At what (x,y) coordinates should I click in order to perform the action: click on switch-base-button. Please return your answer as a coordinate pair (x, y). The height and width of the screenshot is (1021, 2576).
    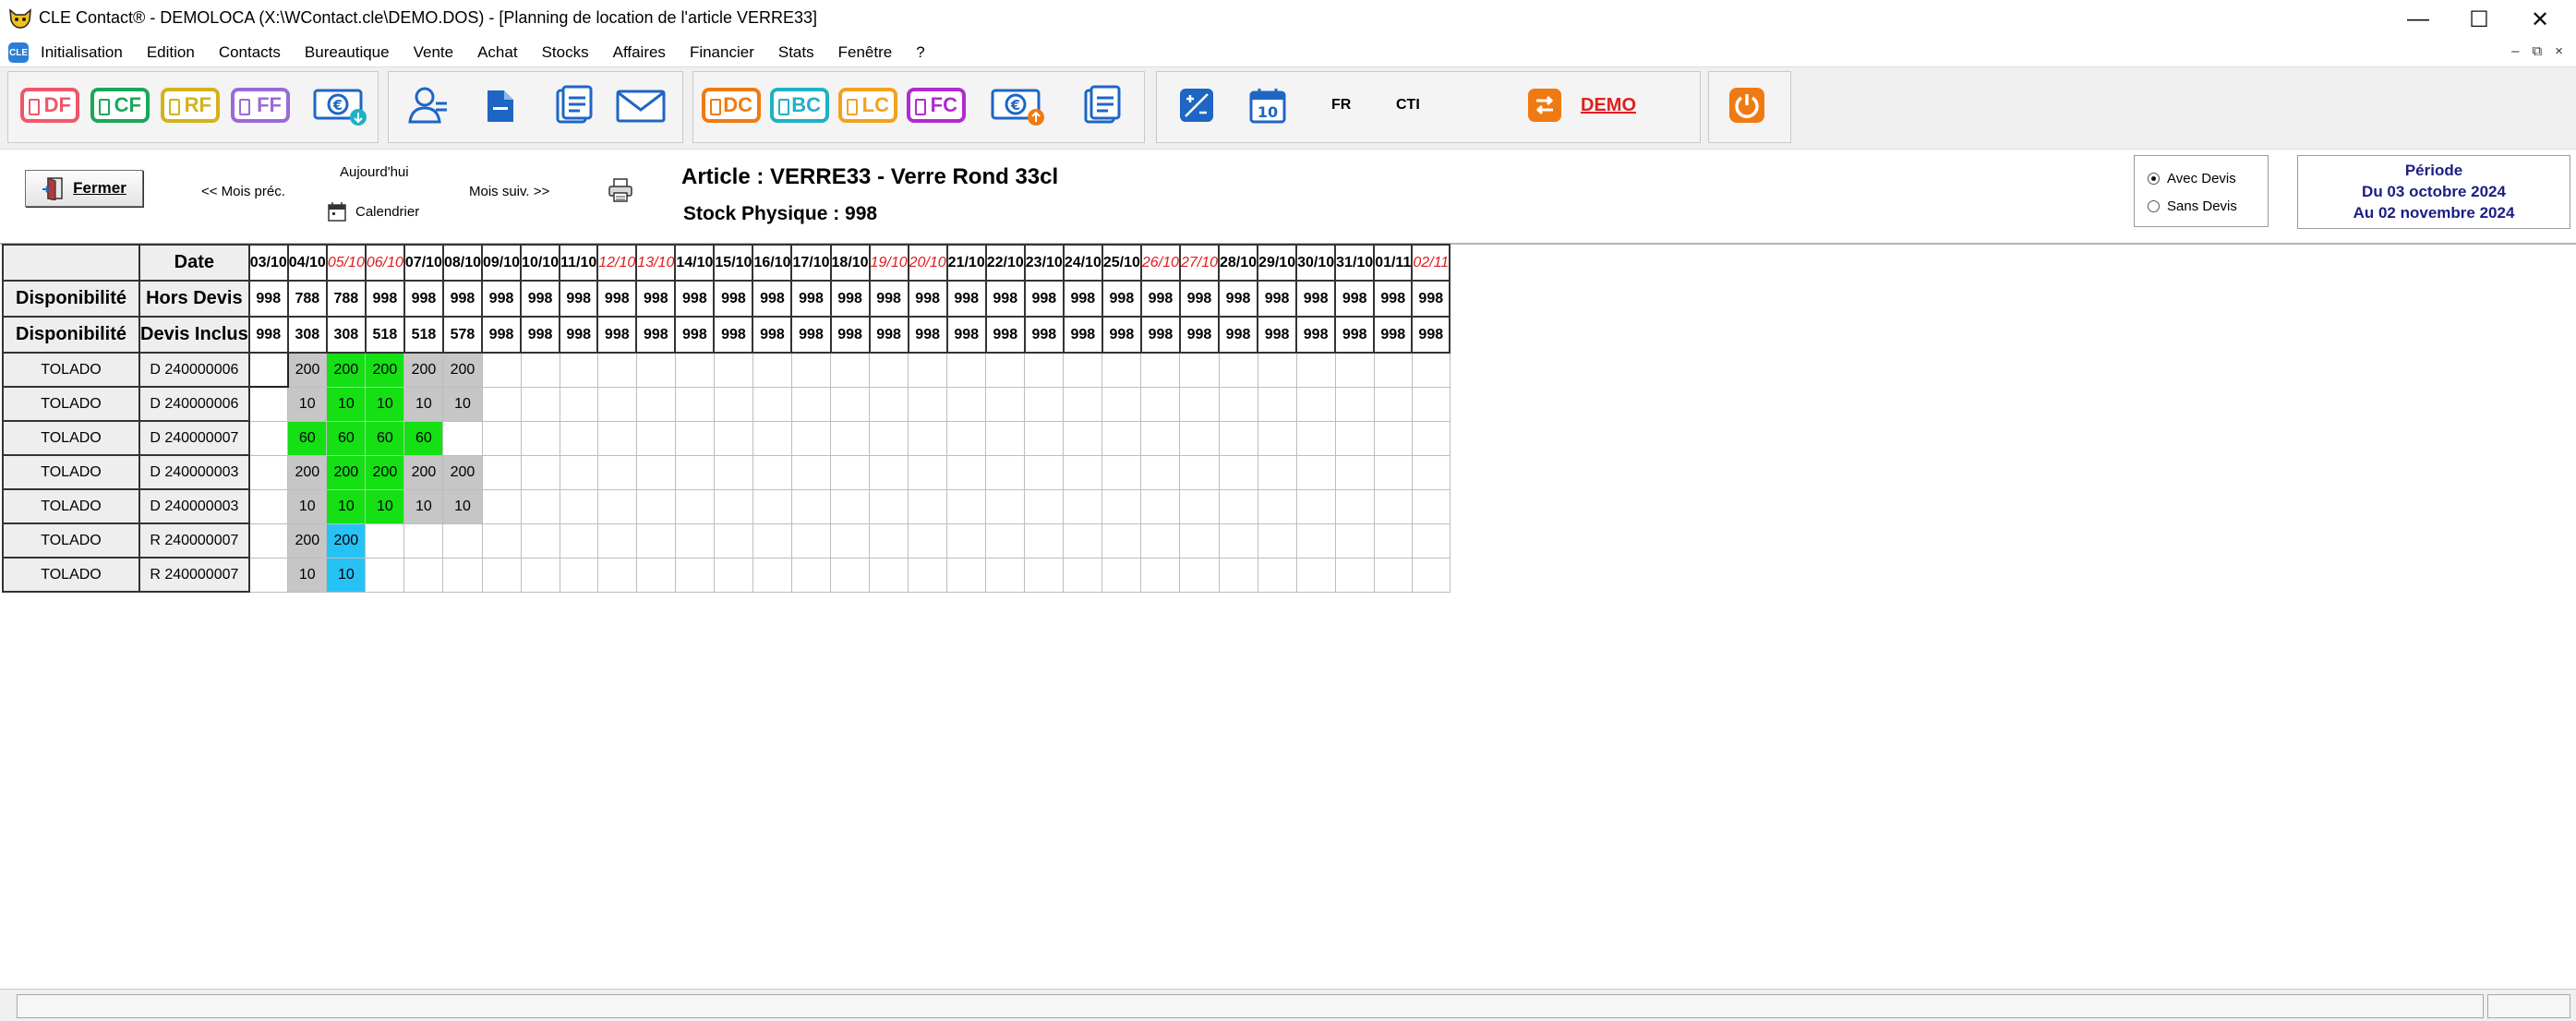
    Looking at the image, I should click on (1544, 105).